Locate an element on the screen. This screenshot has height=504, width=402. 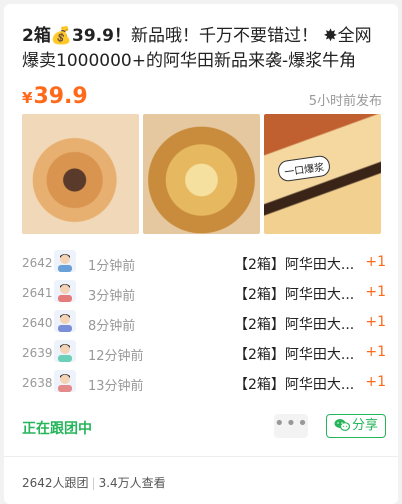
photo-croissant-chocolate is located at coordinates (80, 174).